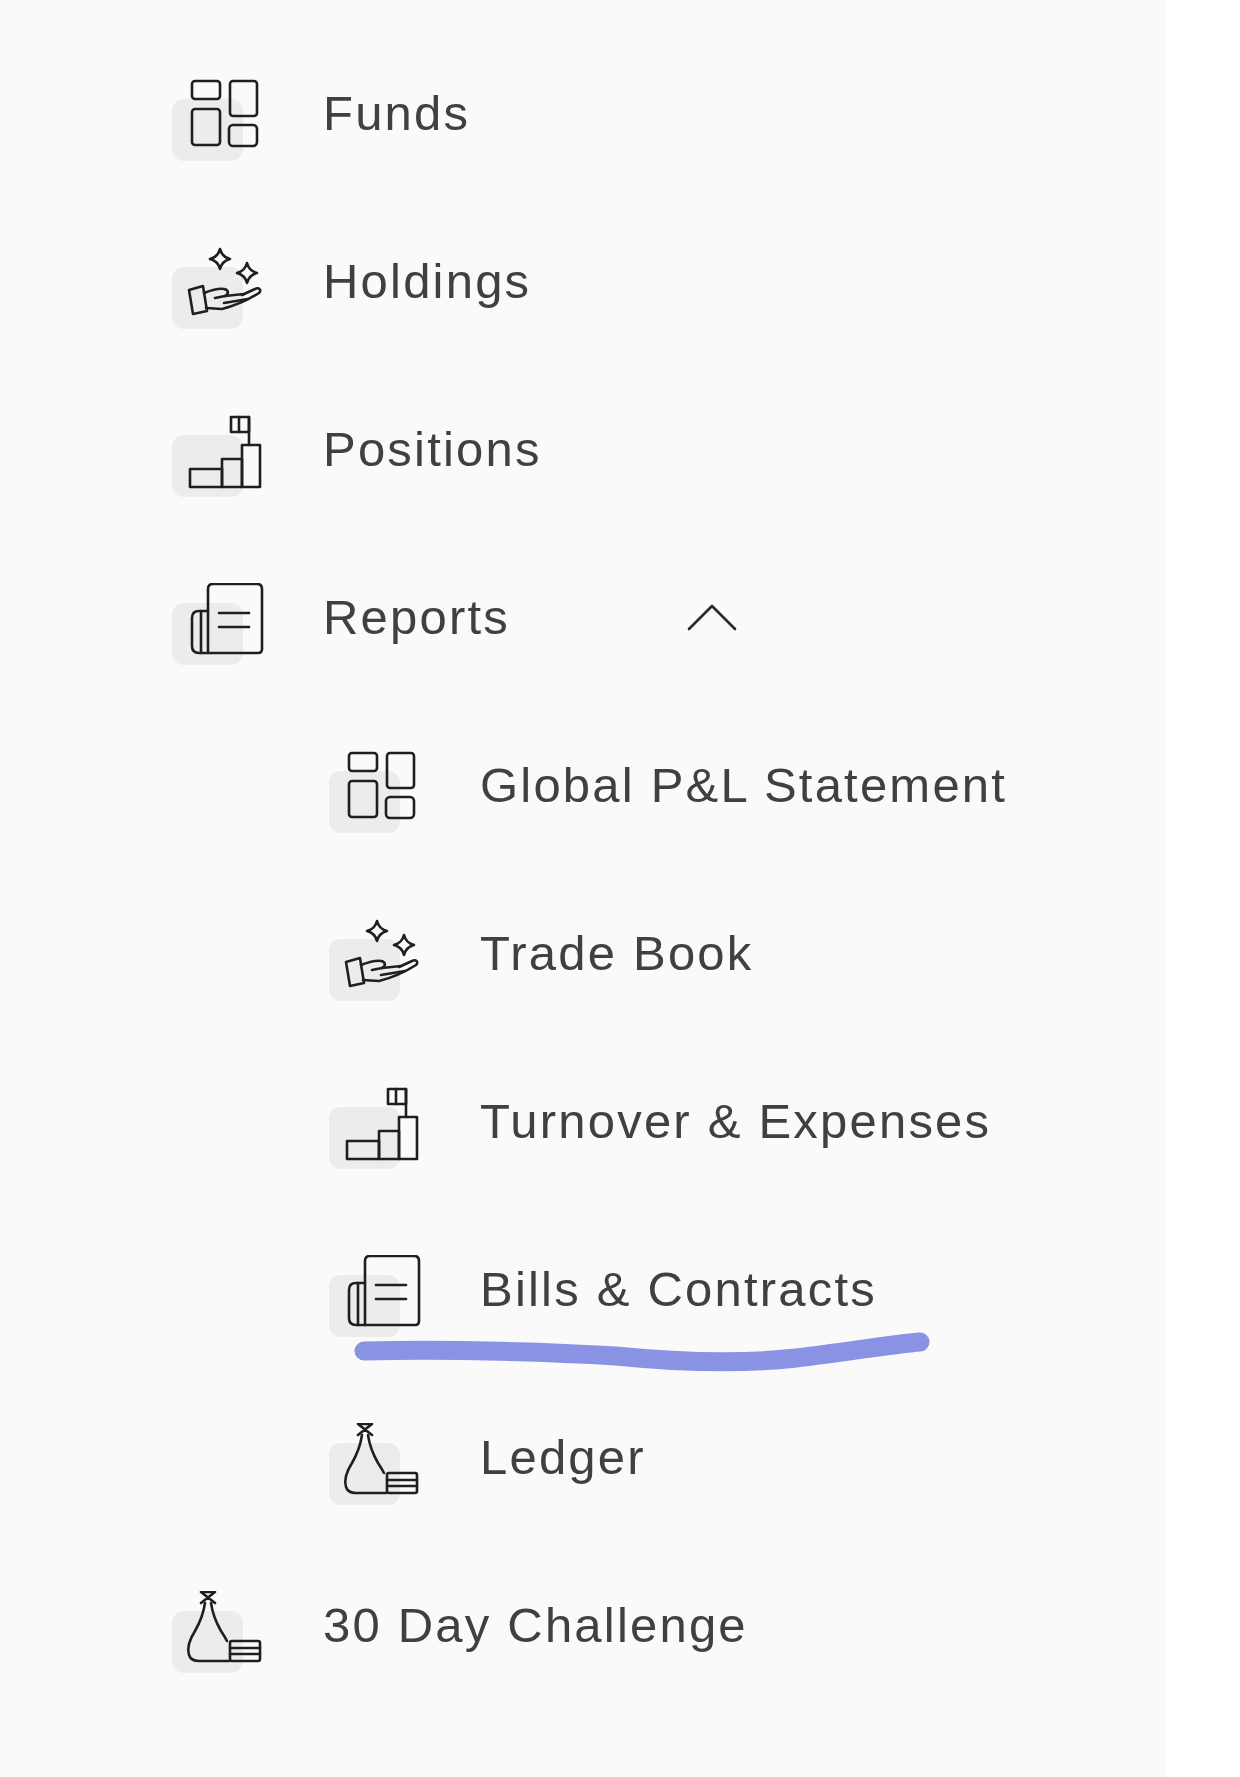 The image size is (1240, 1777). What do you see at coordinates (660, 1129) in the screenshot?
I see `submenu-item: Turnover & Expenses` at bounding box center [660, 1129].